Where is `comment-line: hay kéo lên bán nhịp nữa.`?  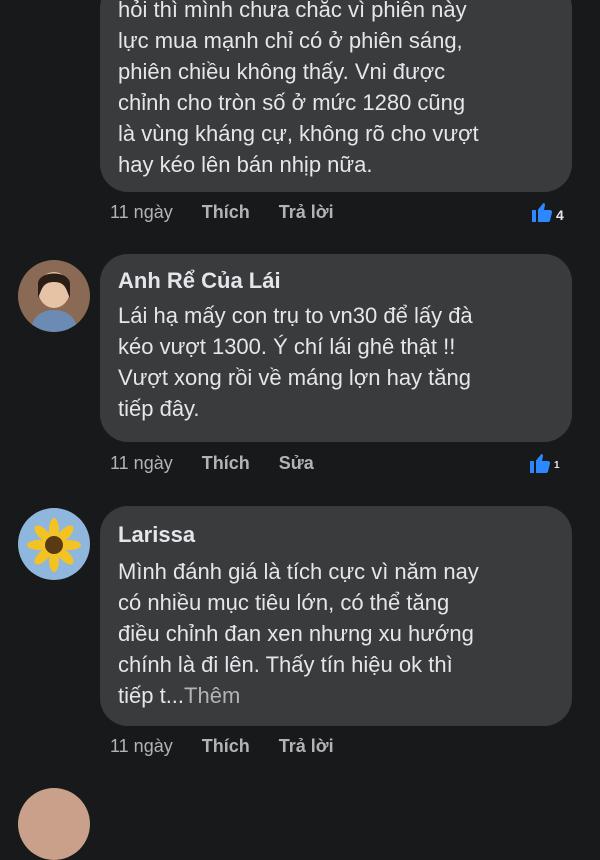
comment-line: hay kéo lên bán nhịp nữa. is located at coordinates (245, 164).